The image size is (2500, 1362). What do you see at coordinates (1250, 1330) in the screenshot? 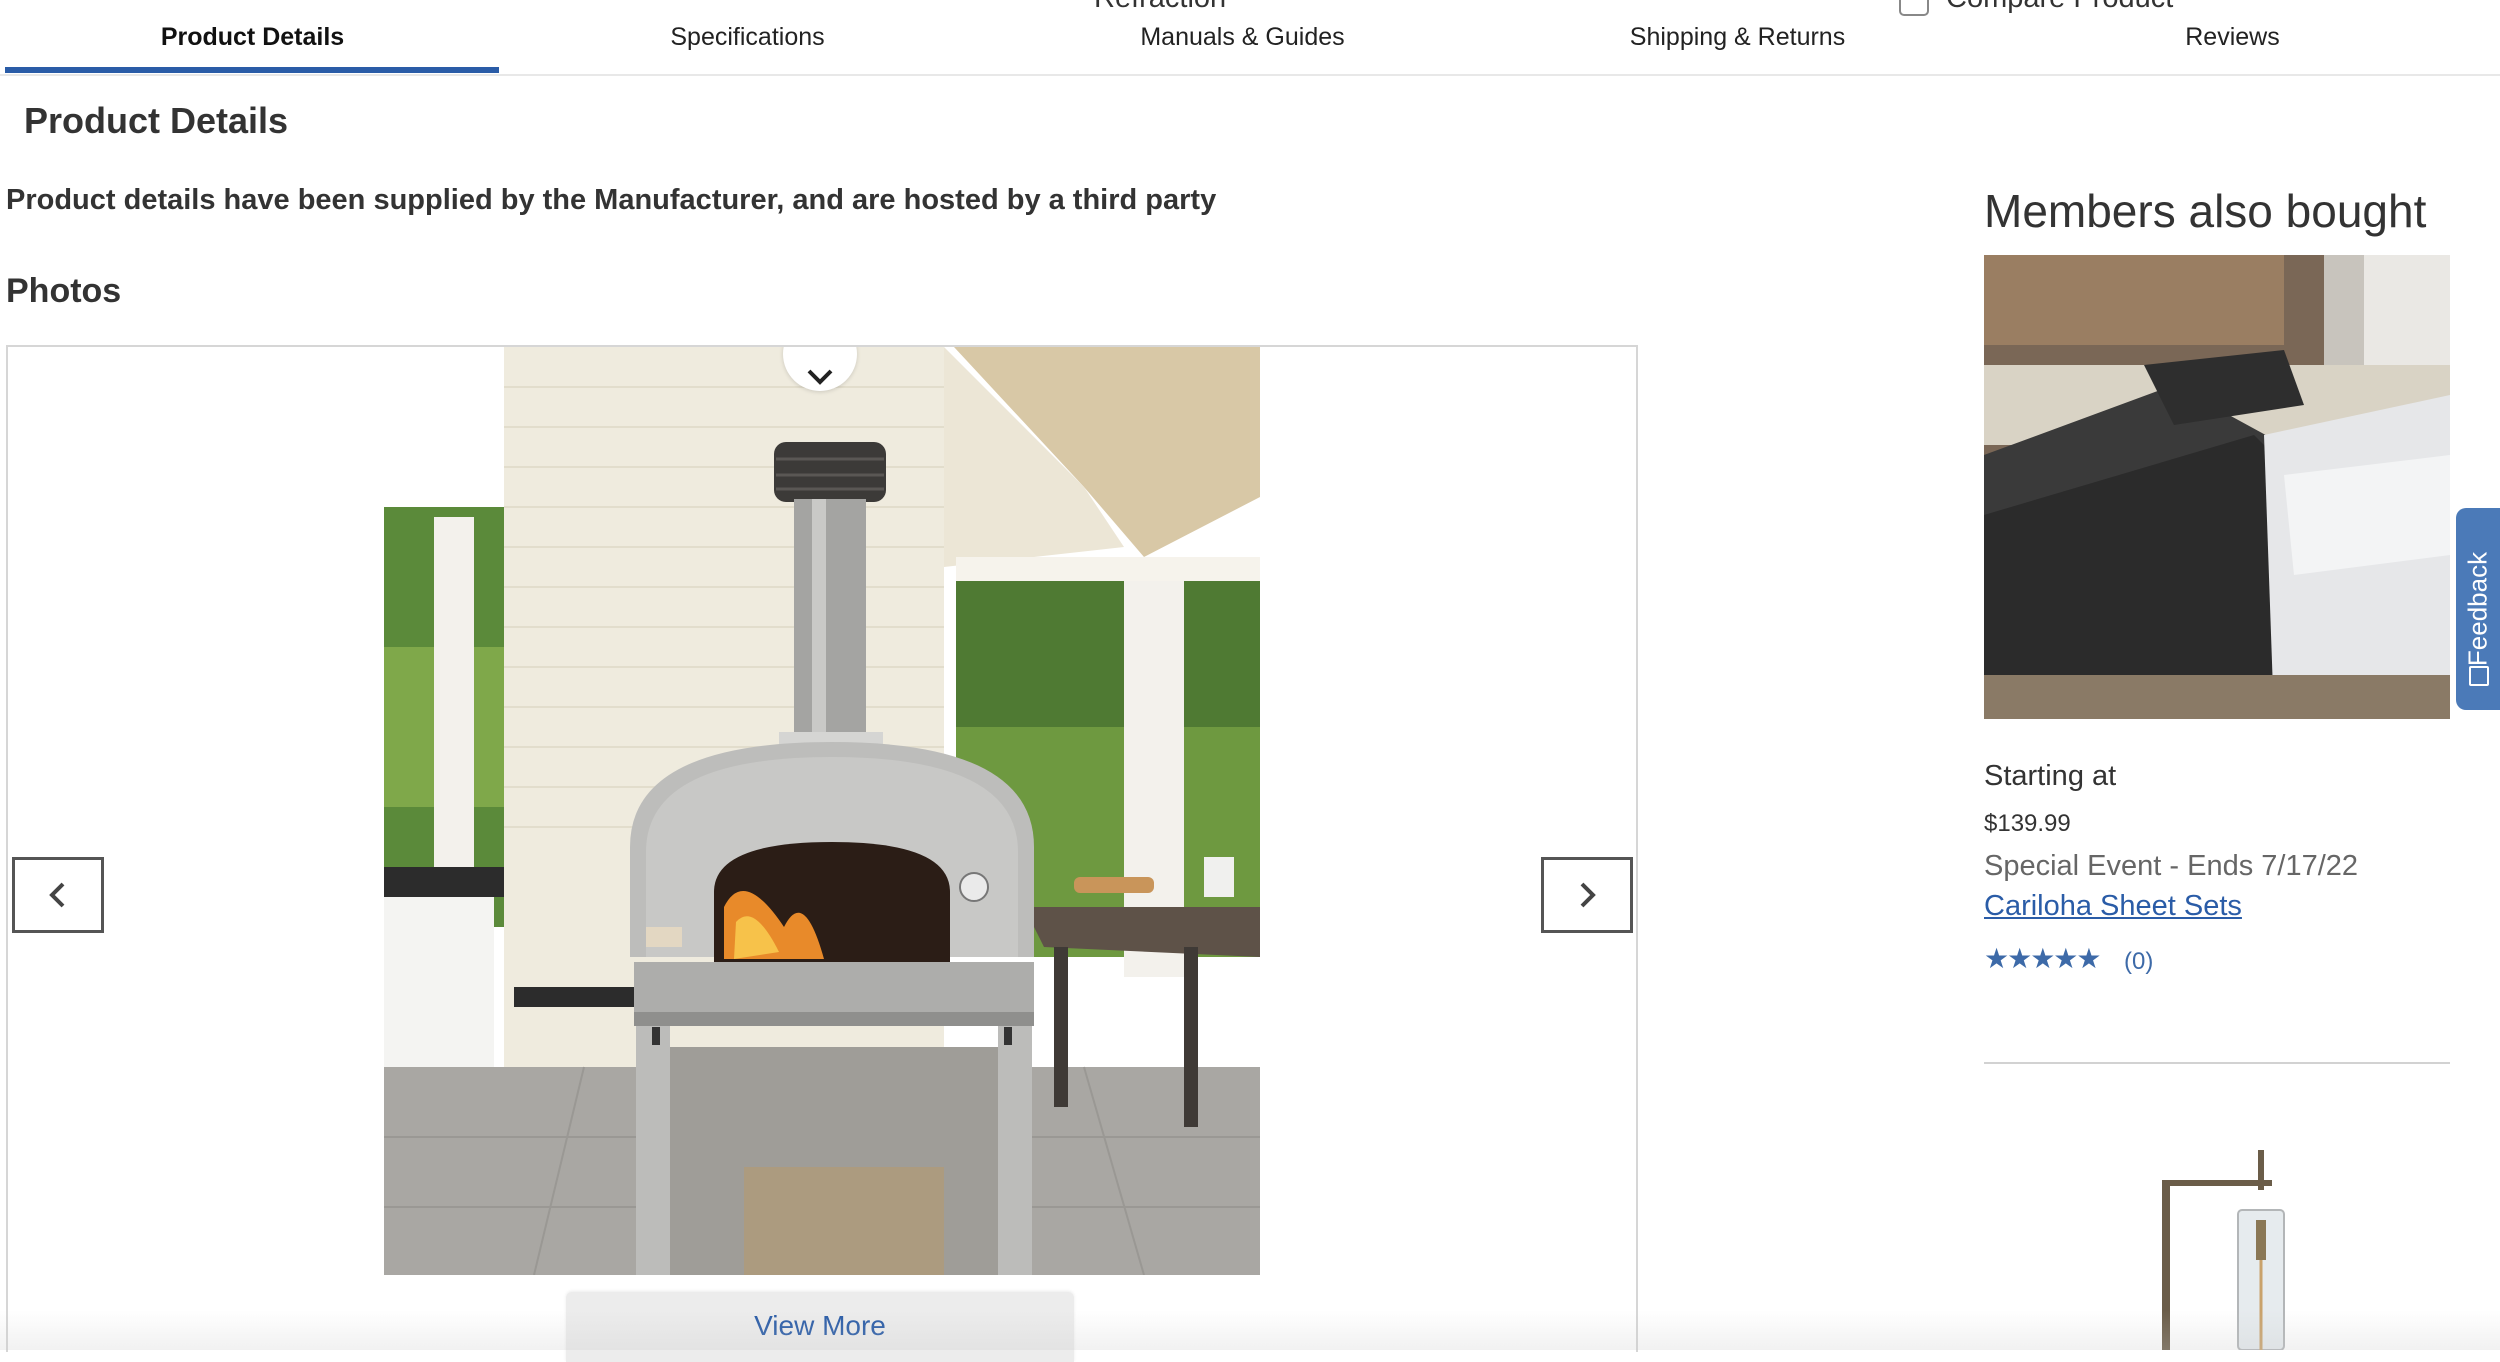
I see `bottom-fade` at bounding box center [1250, 1330].